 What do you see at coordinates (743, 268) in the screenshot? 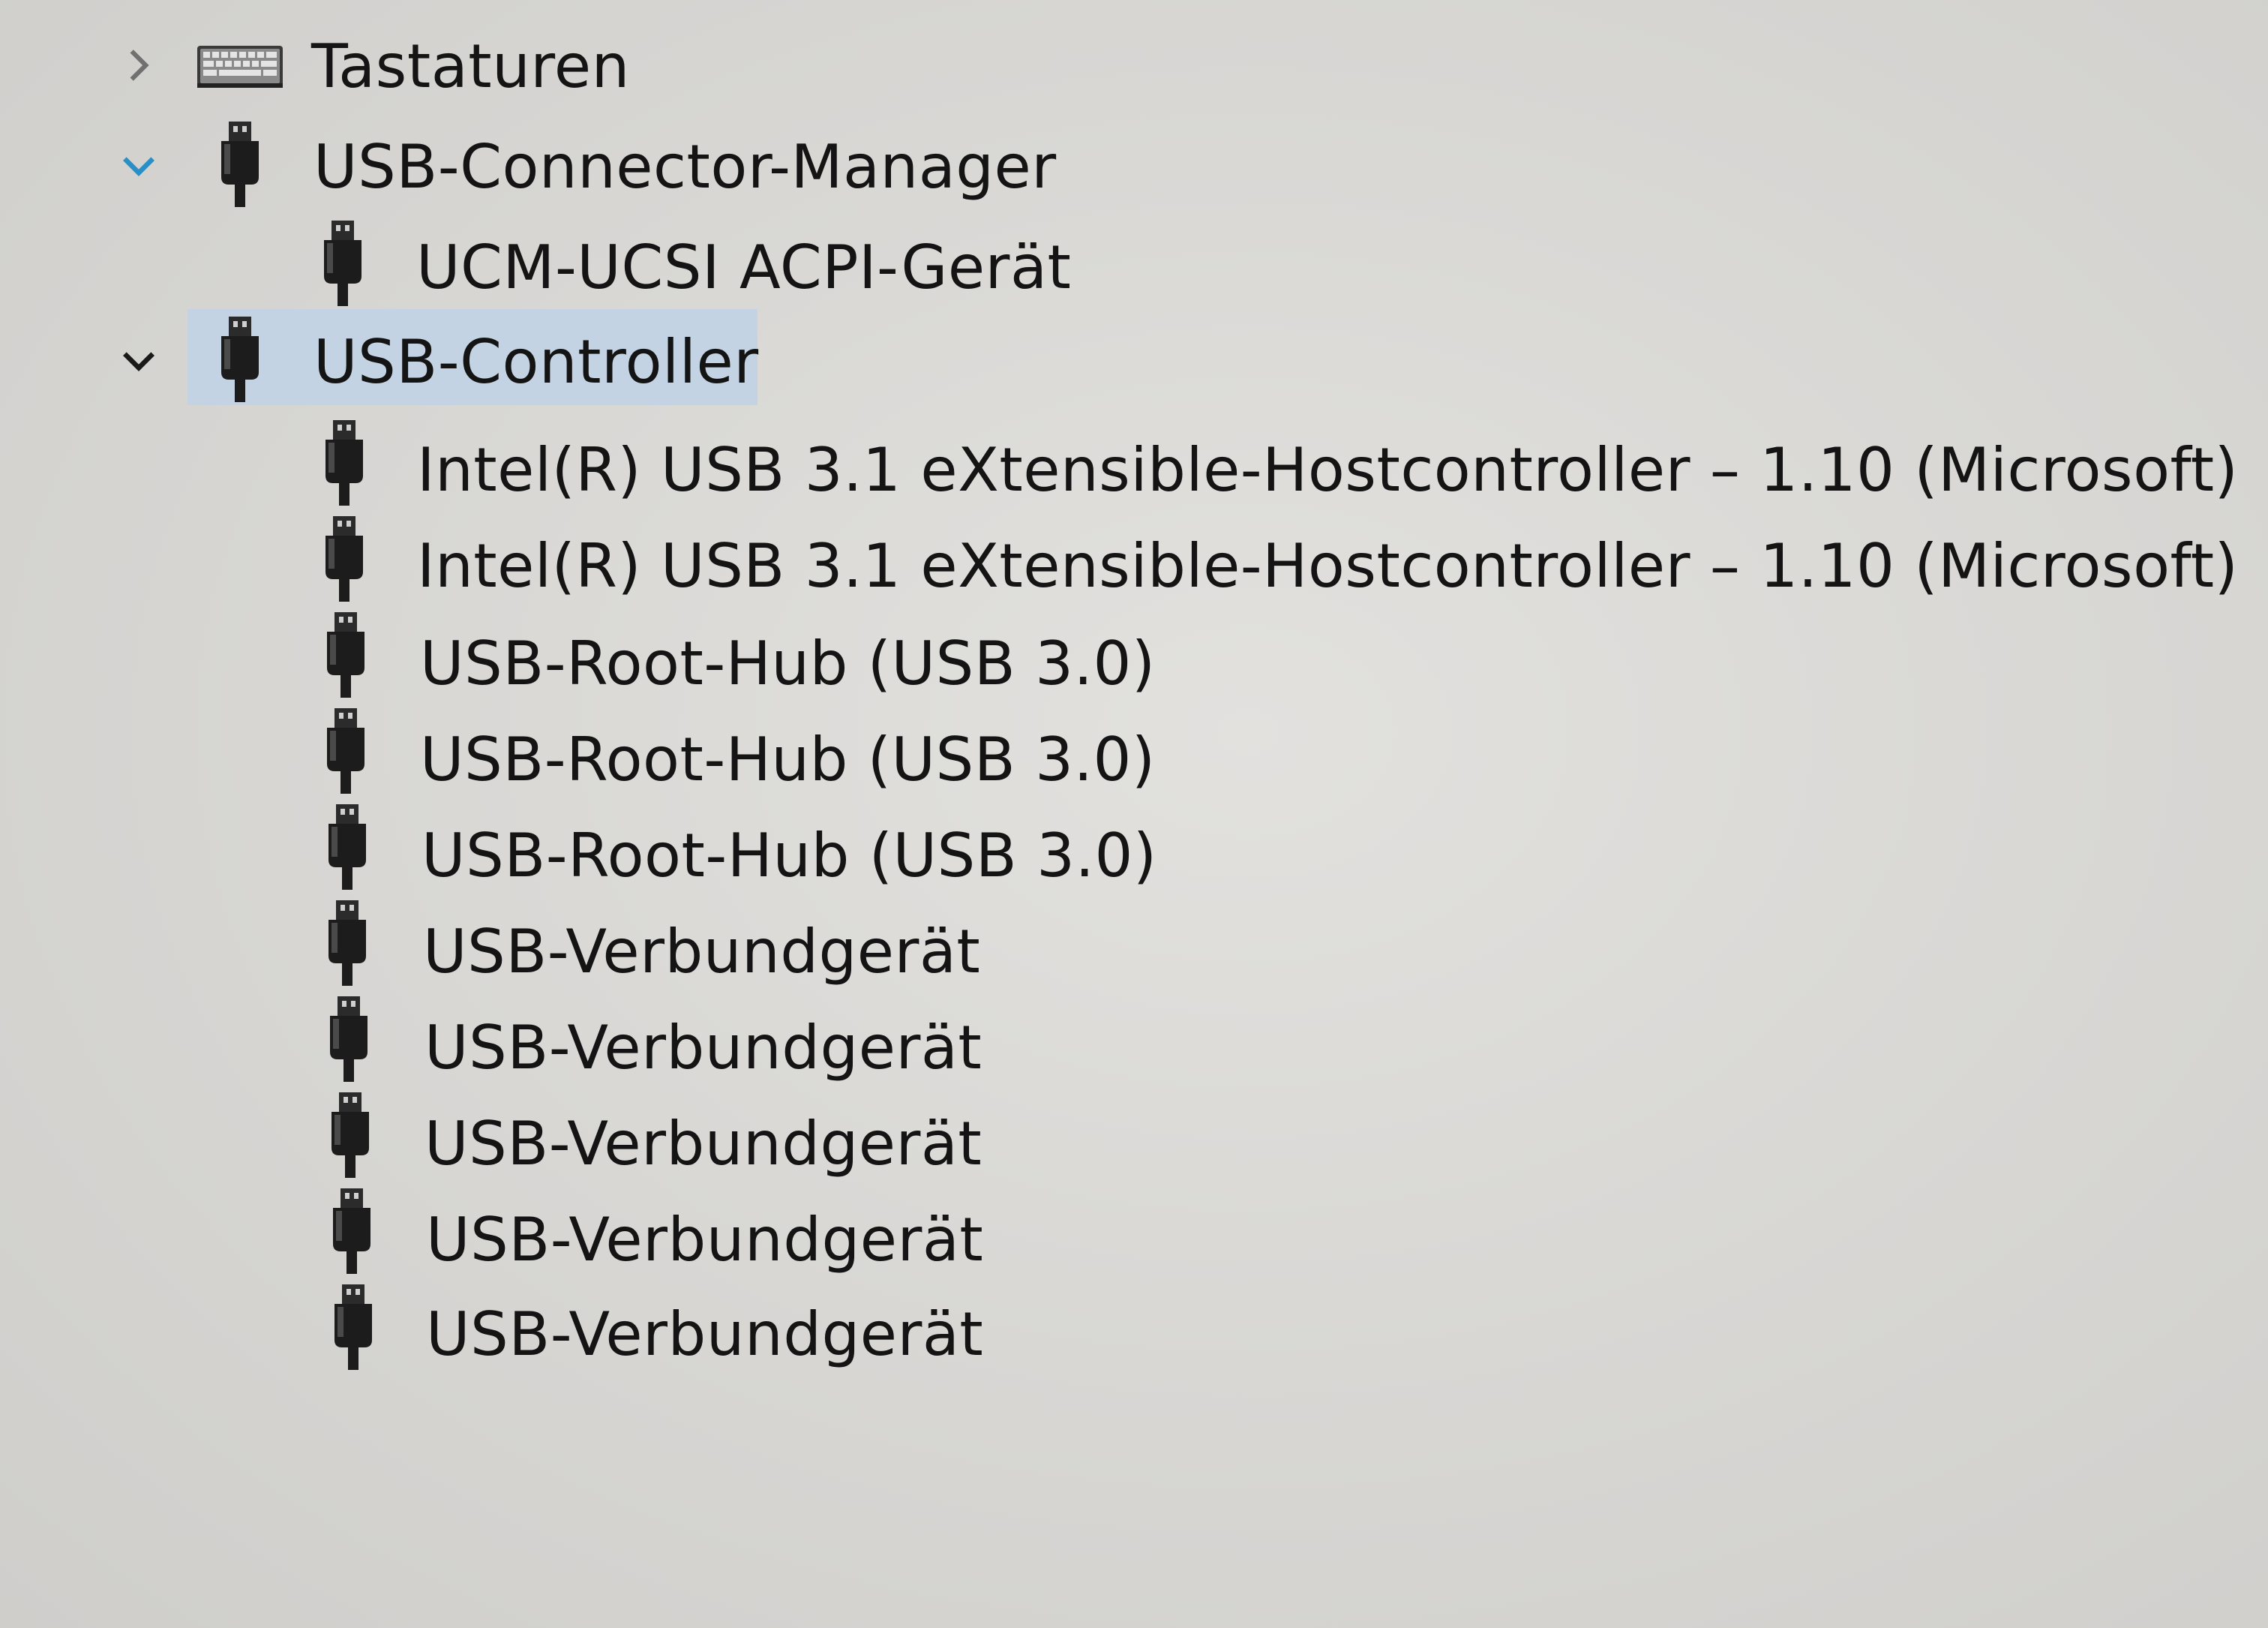
I see `tree-item-ucm-ucsi-acpi: UCM-UCSI ACPI-Gerät` at bounding box center [743, 268].